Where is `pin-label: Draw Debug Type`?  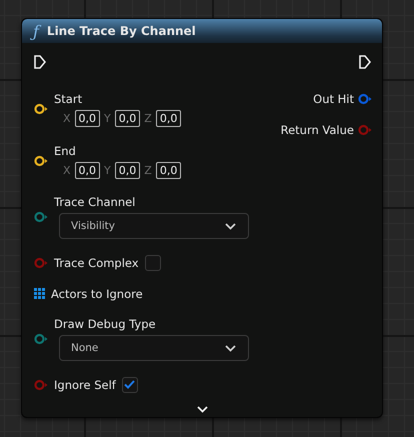 pin-label: Draw Debug Type is located at coordinates (105, 324).